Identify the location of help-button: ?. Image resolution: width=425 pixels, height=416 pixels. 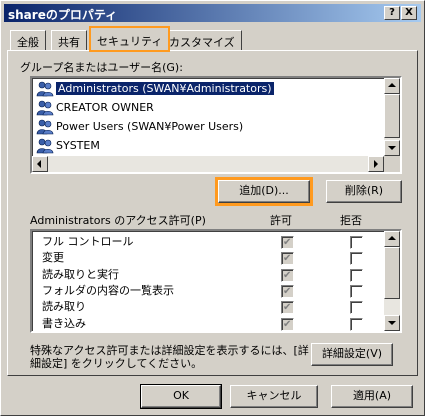
(392, 13).